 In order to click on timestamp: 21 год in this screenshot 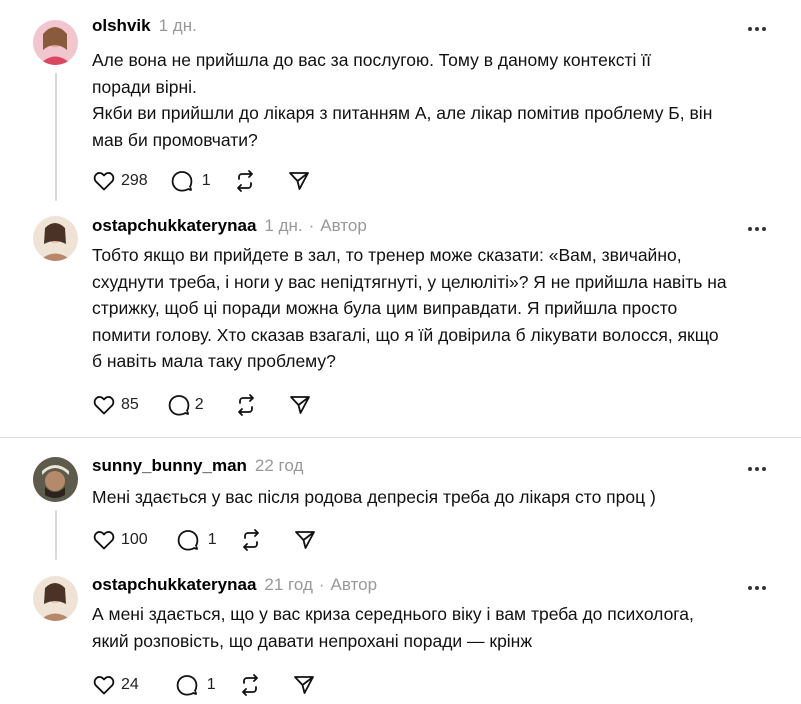, I will do `click(288, 585)`.